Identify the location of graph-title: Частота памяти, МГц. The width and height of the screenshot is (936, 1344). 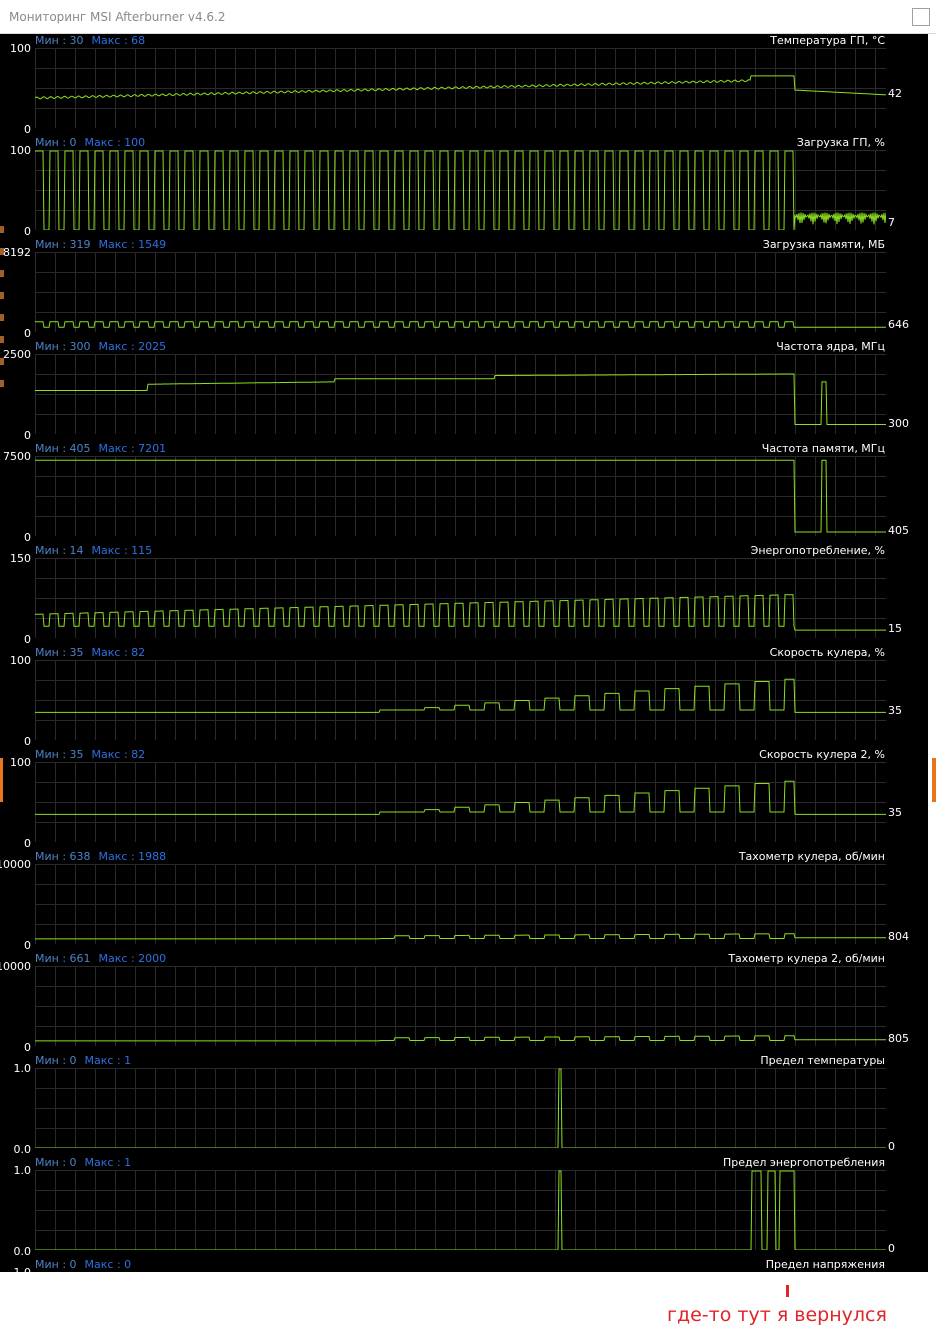
(823, 448).